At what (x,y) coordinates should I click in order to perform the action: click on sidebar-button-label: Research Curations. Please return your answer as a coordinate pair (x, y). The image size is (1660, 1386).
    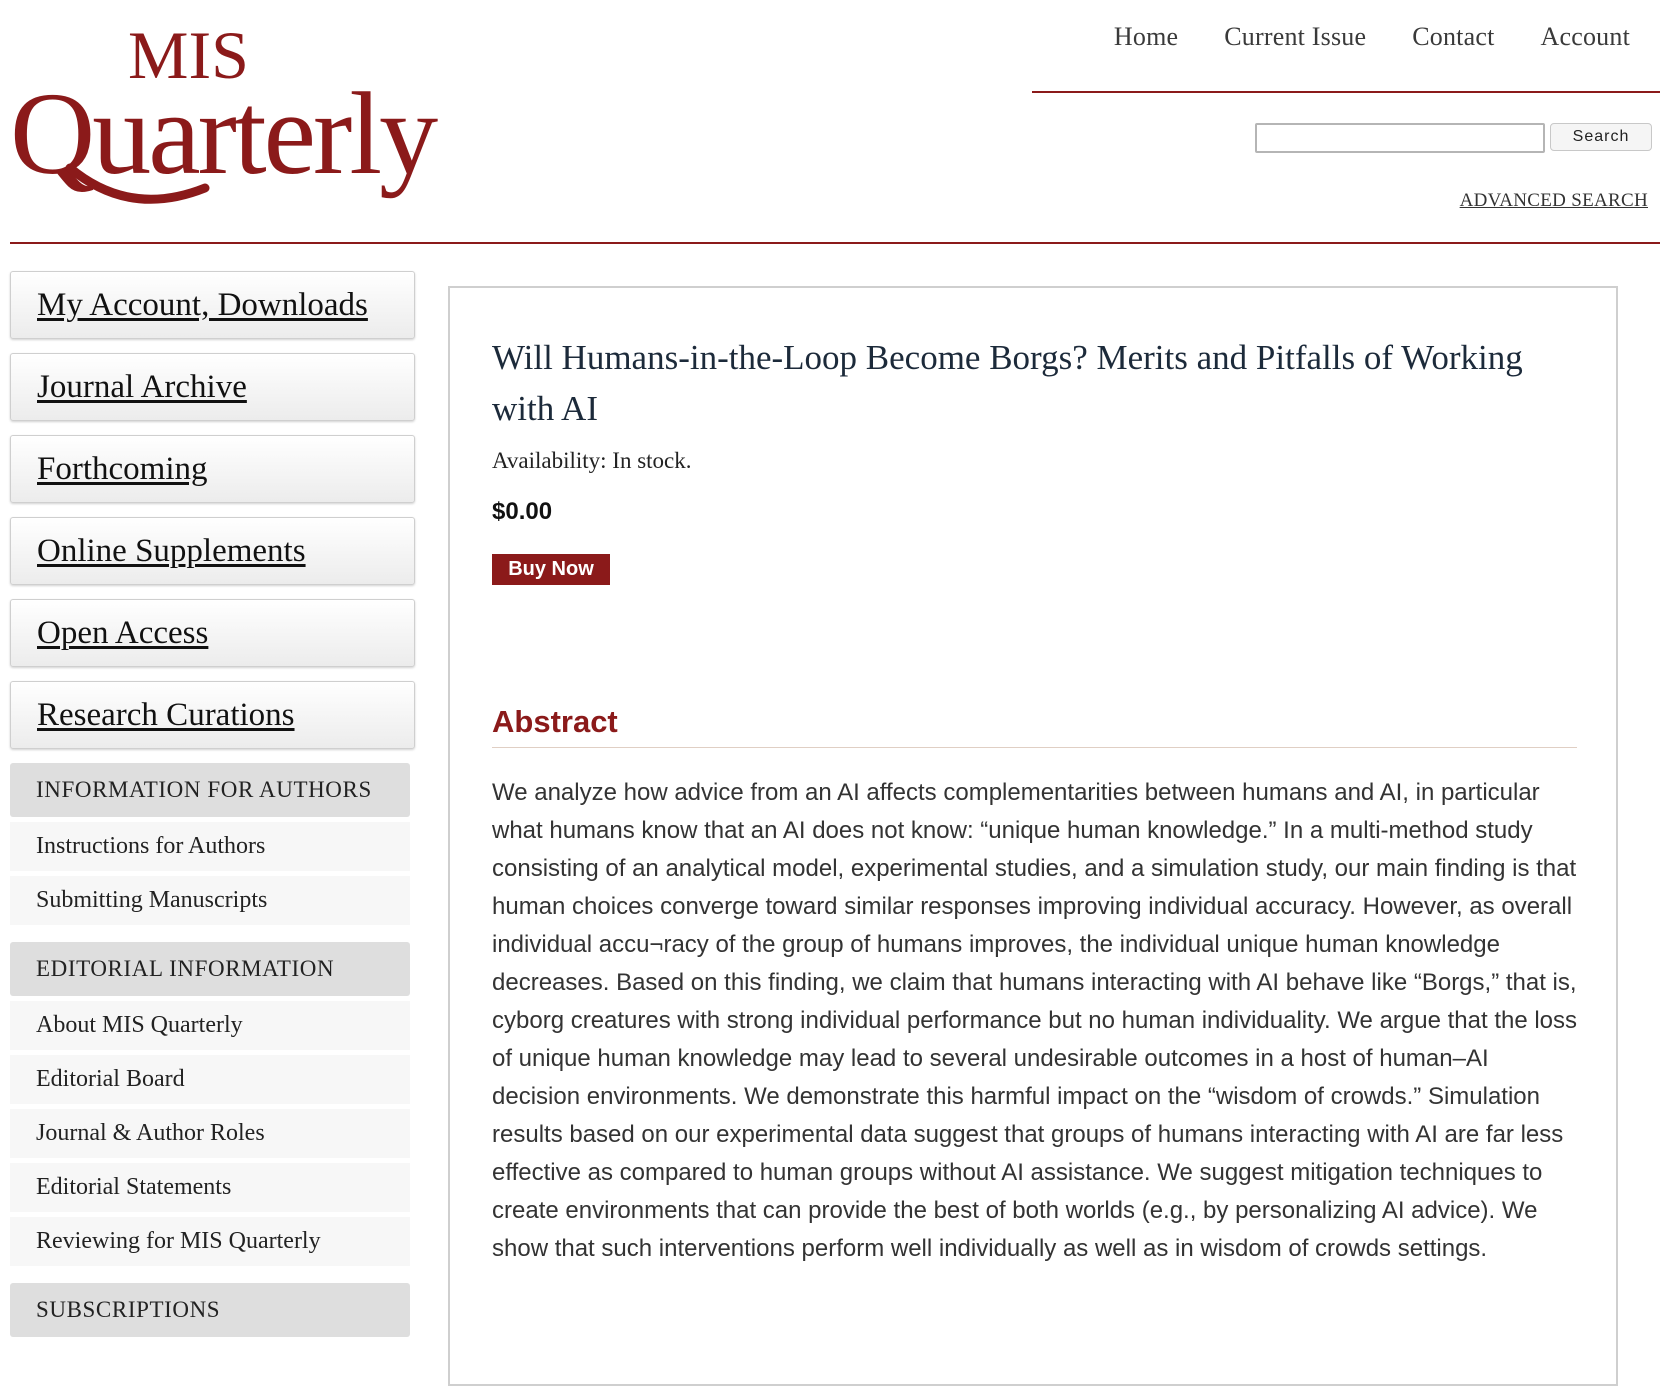
    Looking at the image, I should click on (166, 714).